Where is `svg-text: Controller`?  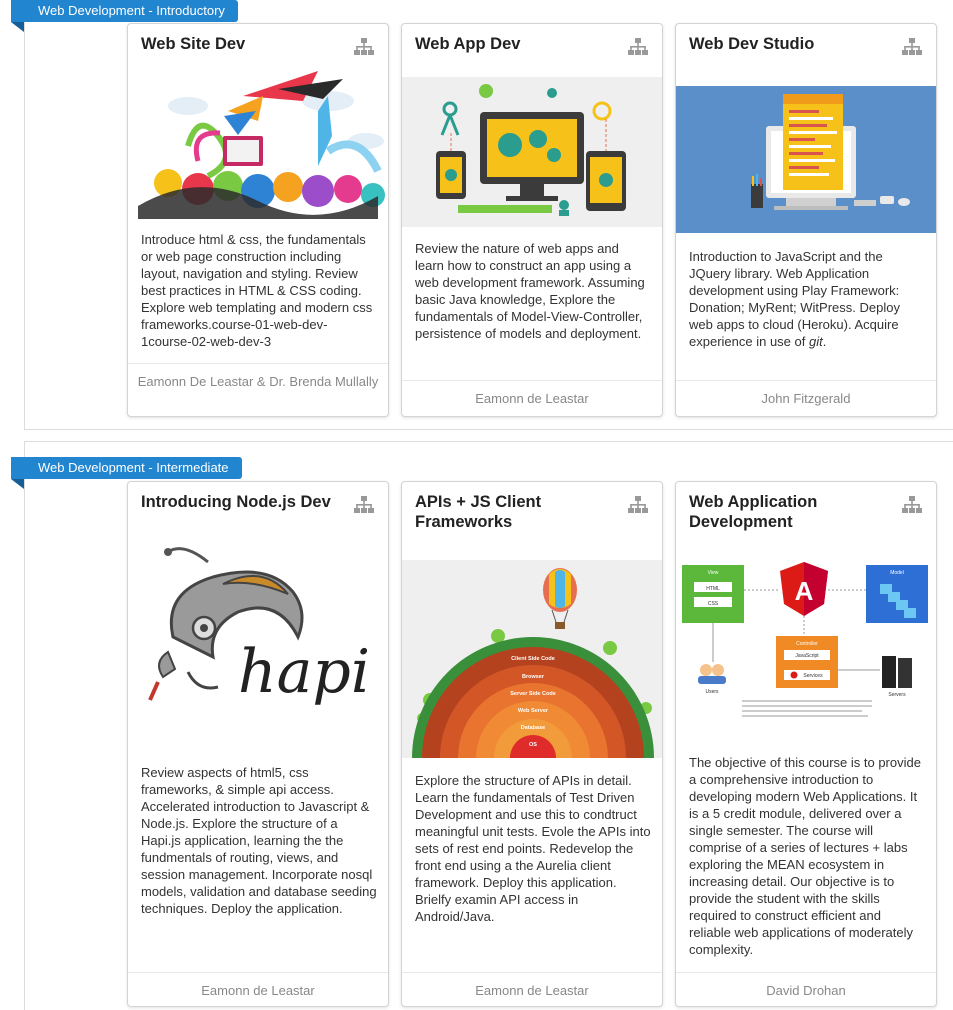 svg-text: Controller is located at coordinates (807, 644).